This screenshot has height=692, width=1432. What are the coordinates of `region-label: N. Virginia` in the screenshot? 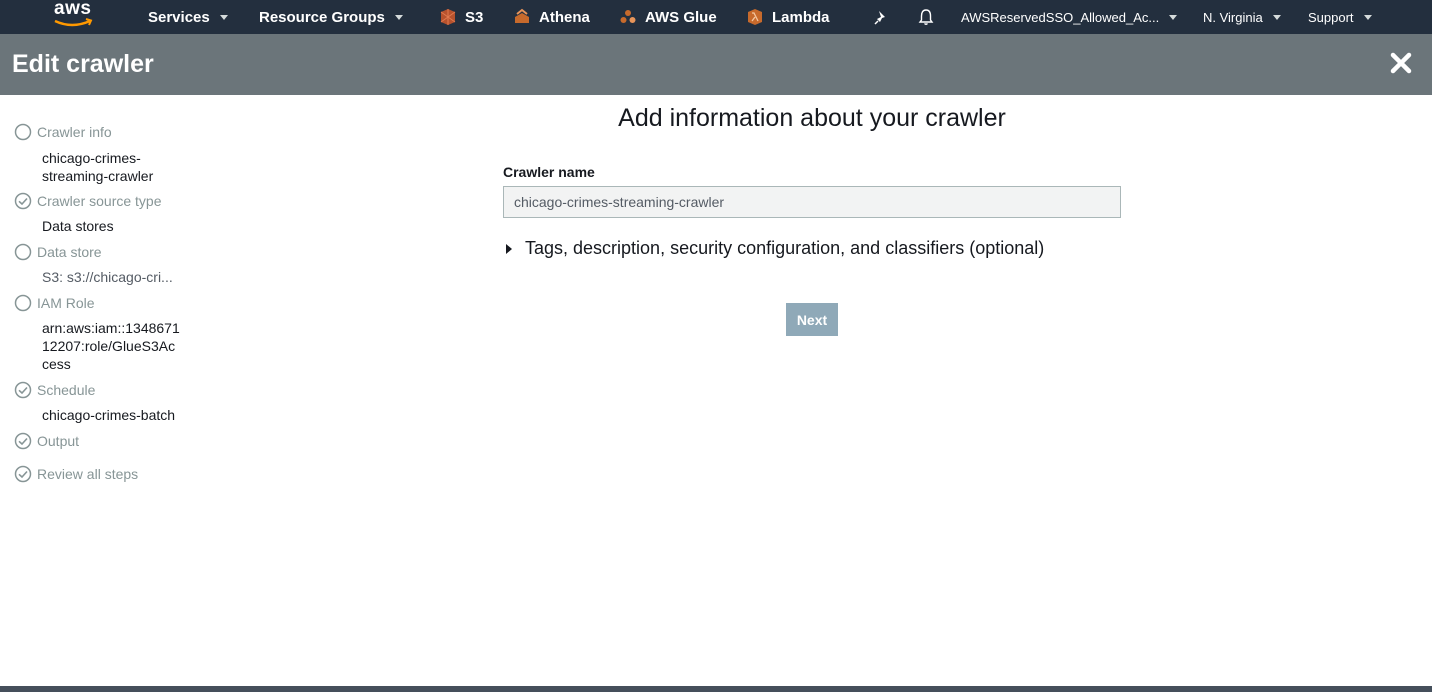 It's located at (1233, 17).